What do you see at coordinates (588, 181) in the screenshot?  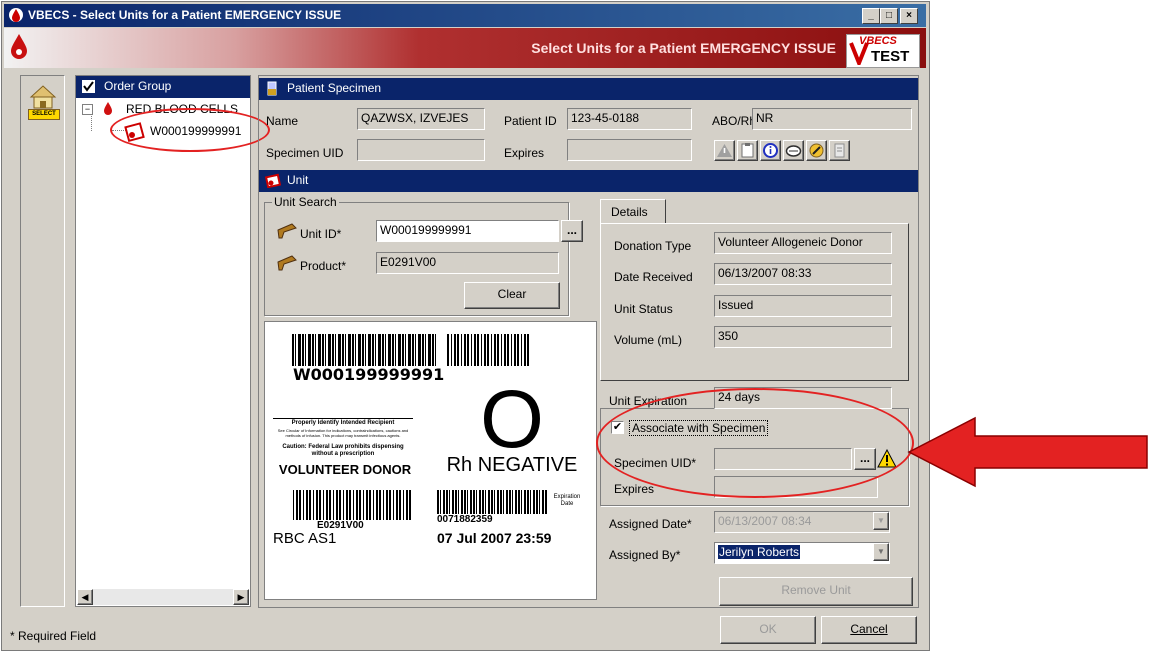 I see `unit-header: Unit` at bounding box center [588, 181].